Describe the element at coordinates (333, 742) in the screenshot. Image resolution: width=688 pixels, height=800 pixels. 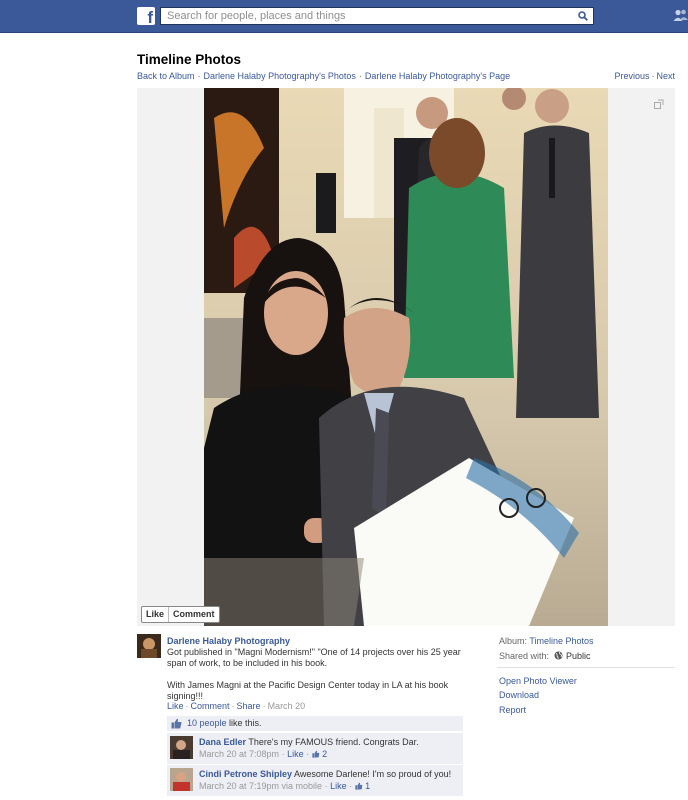
I see `comment-text: There's my FAMOUS friend. Congrats Dar.` at that location.